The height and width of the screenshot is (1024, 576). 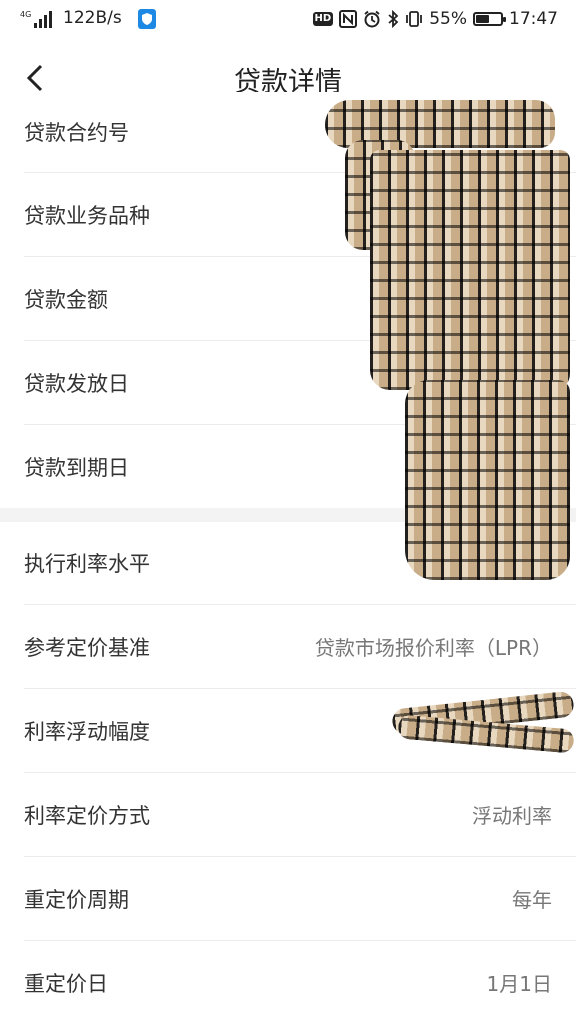 What do you see at coordinates (489, 19) in the screenshot?
I see `battery-icon` at bounding box center [489, 19].